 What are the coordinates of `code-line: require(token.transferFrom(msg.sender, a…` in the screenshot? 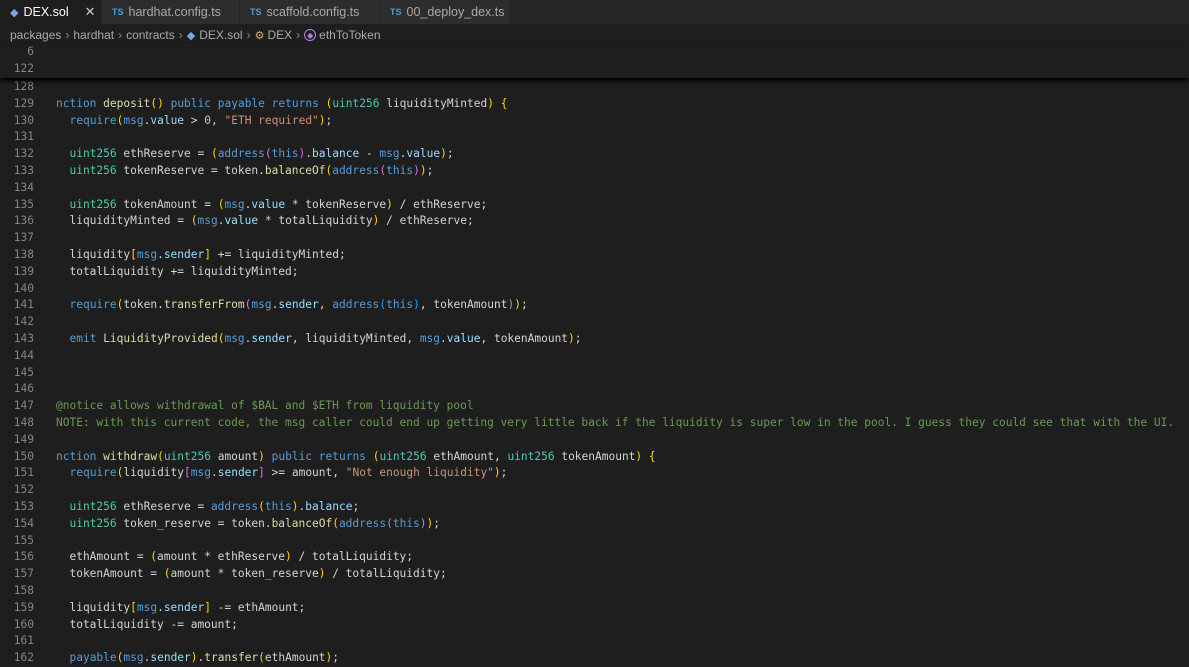 It's located at (291, 305).